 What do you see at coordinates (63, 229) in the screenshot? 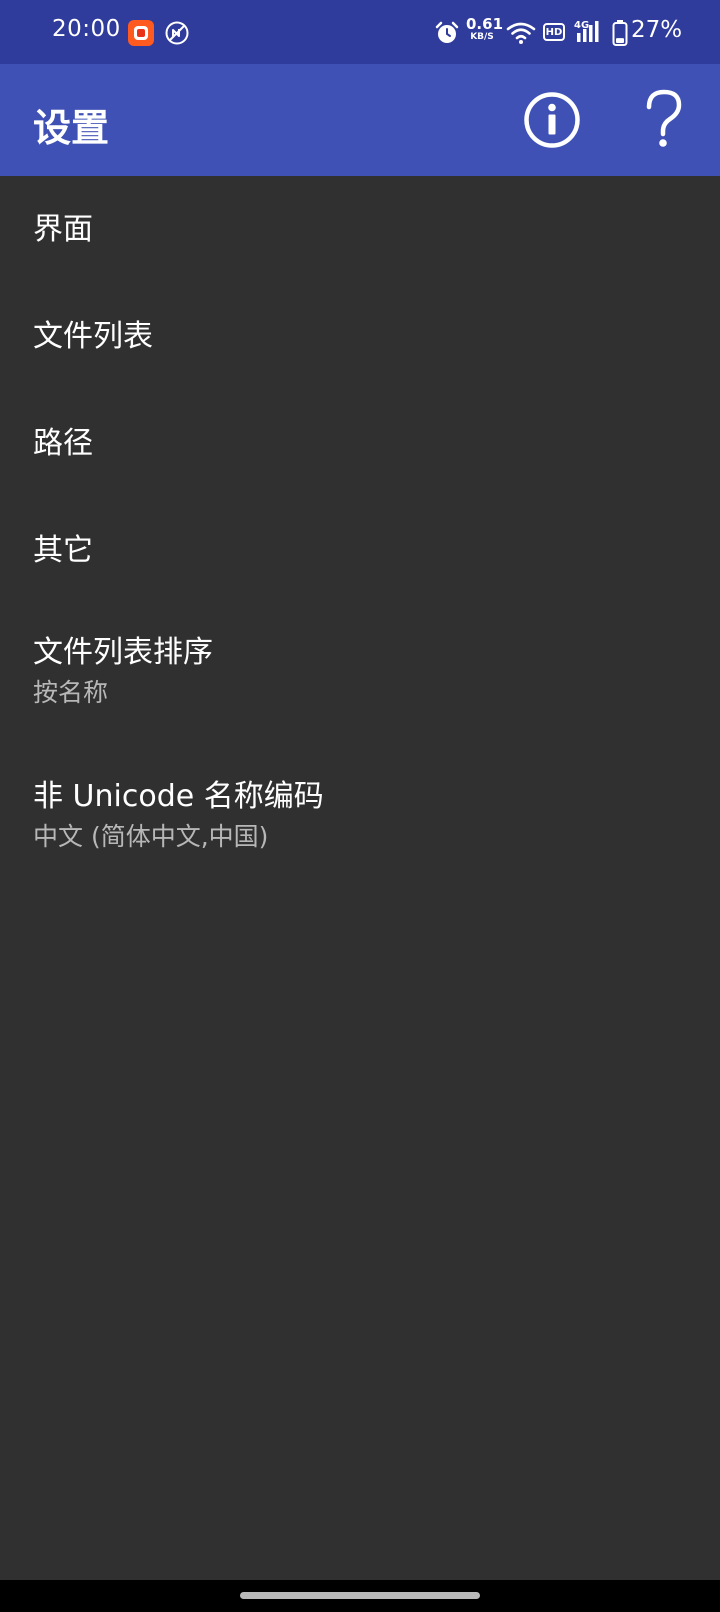
I see `pref-title: 界面` at bounding box center [63, 229].